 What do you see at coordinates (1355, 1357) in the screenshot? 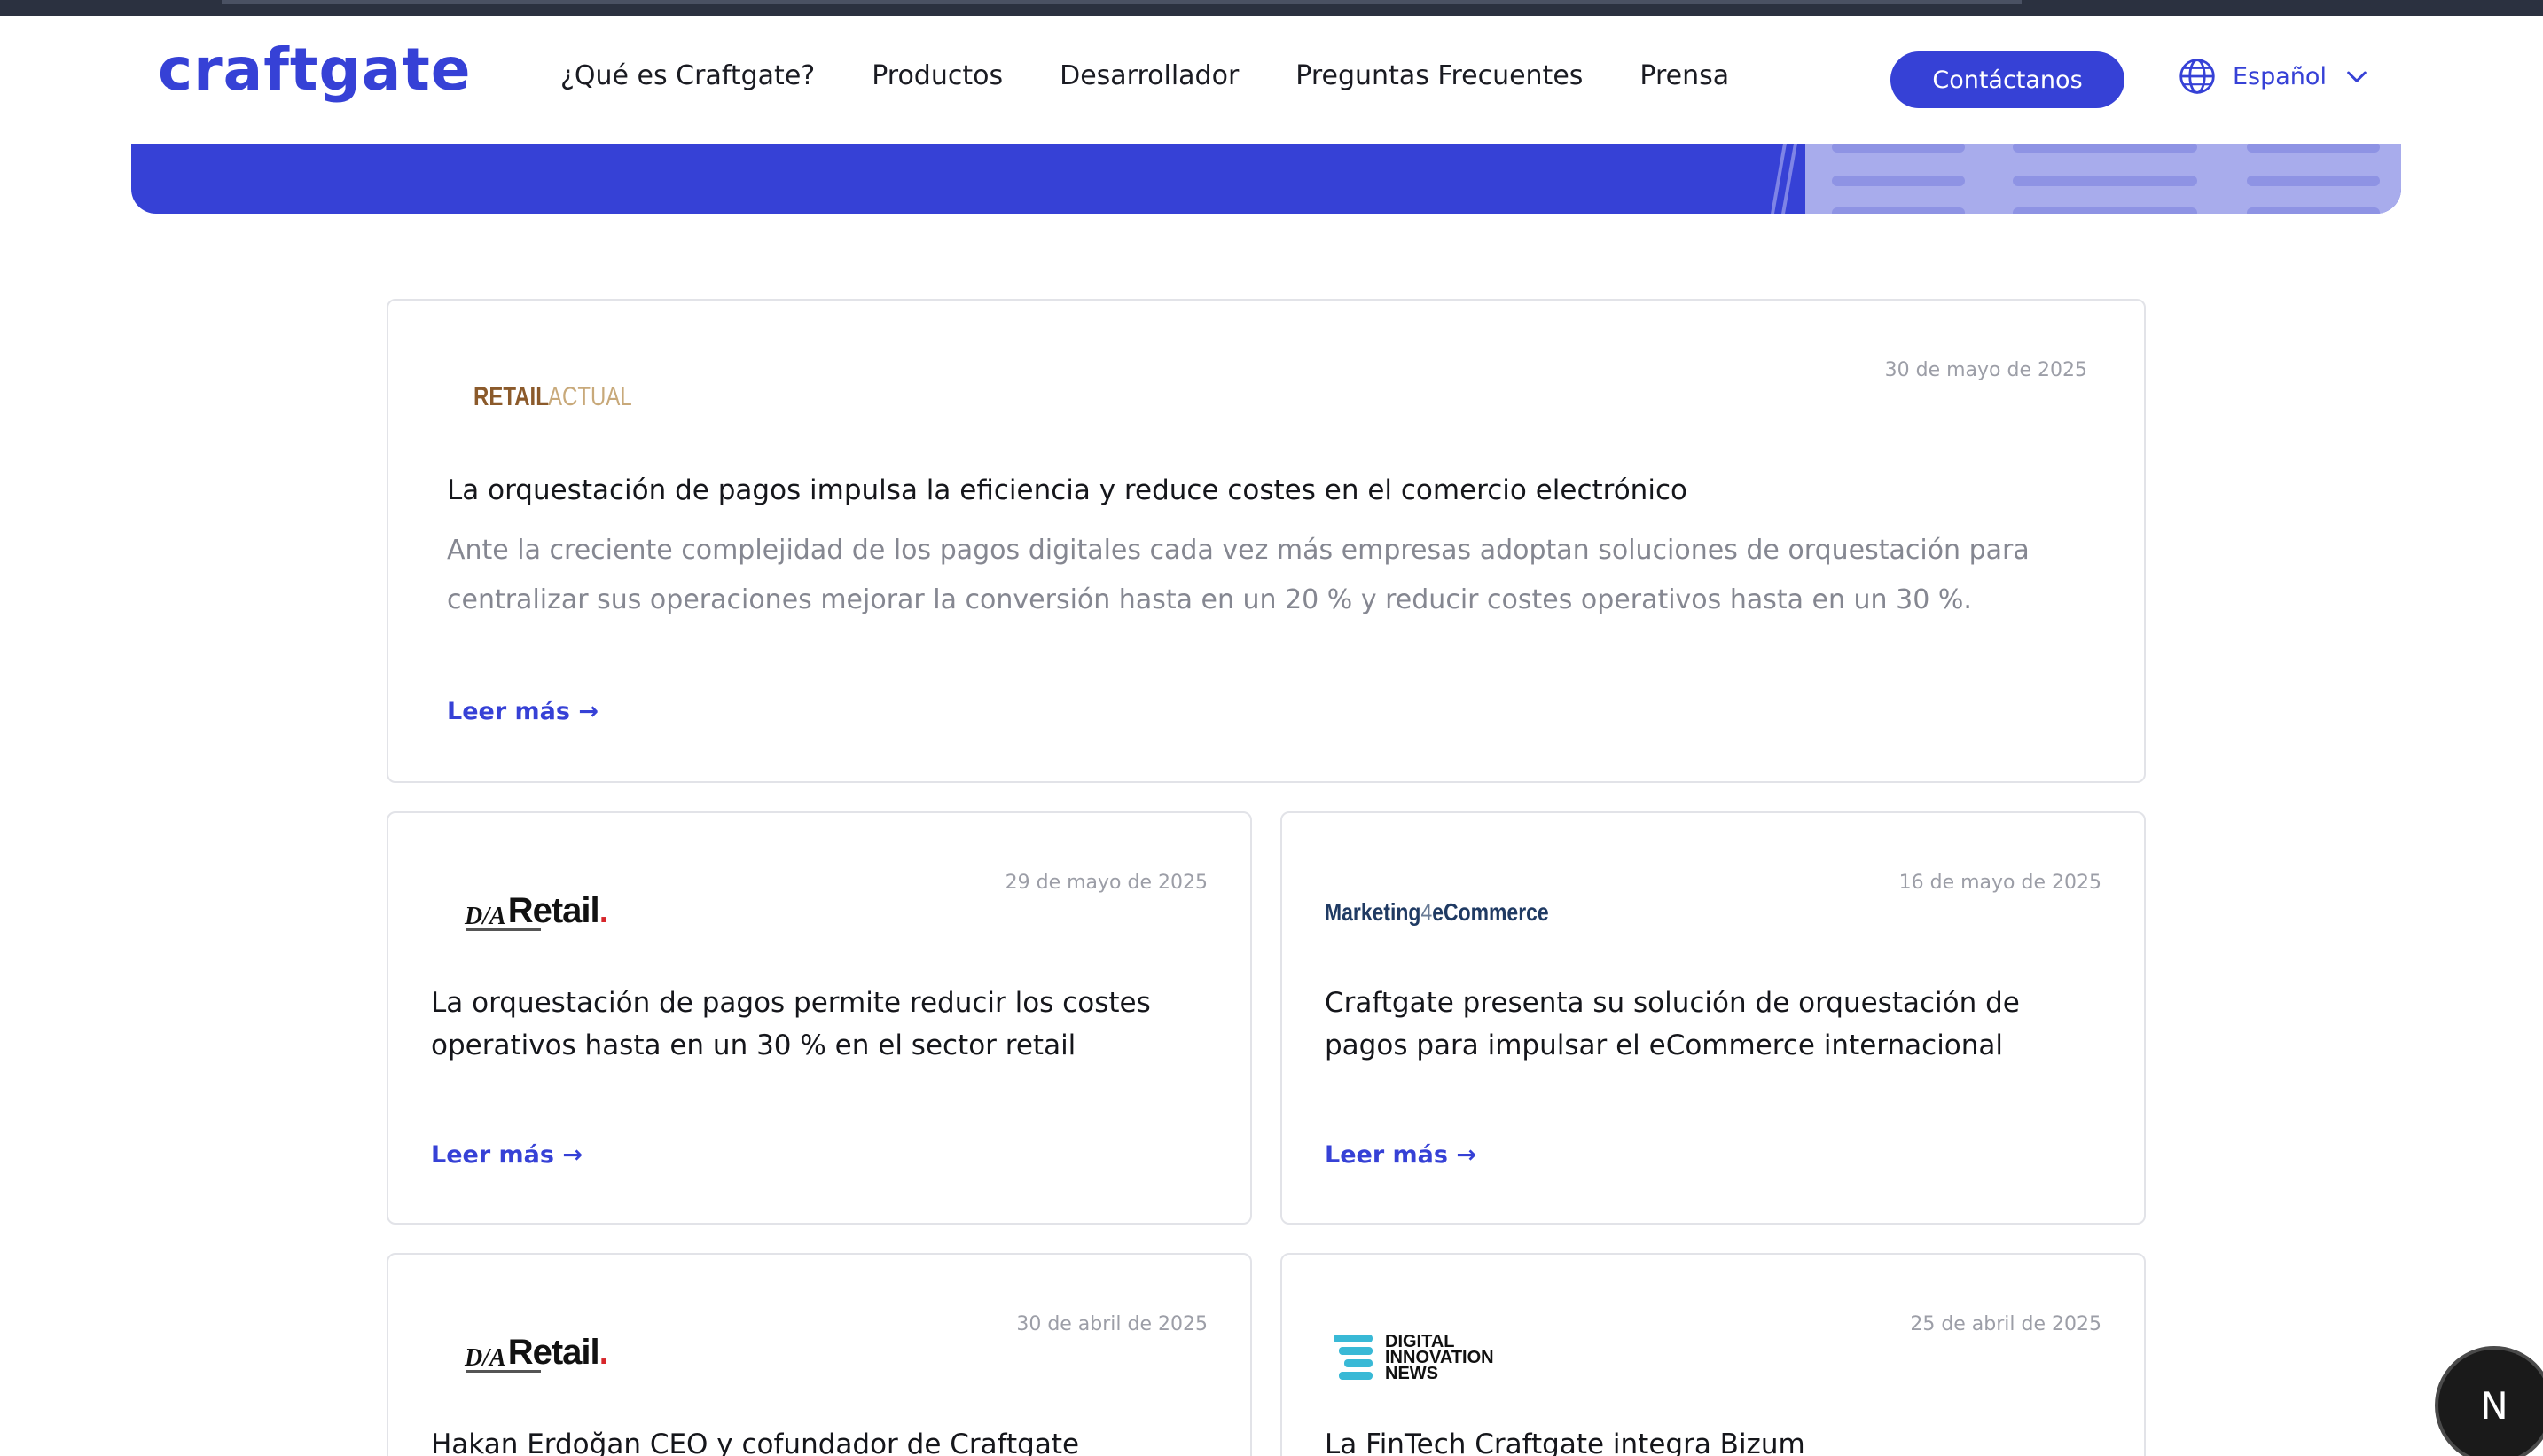
I see `din-logo-mark` at bounding box center [1355, 1357].